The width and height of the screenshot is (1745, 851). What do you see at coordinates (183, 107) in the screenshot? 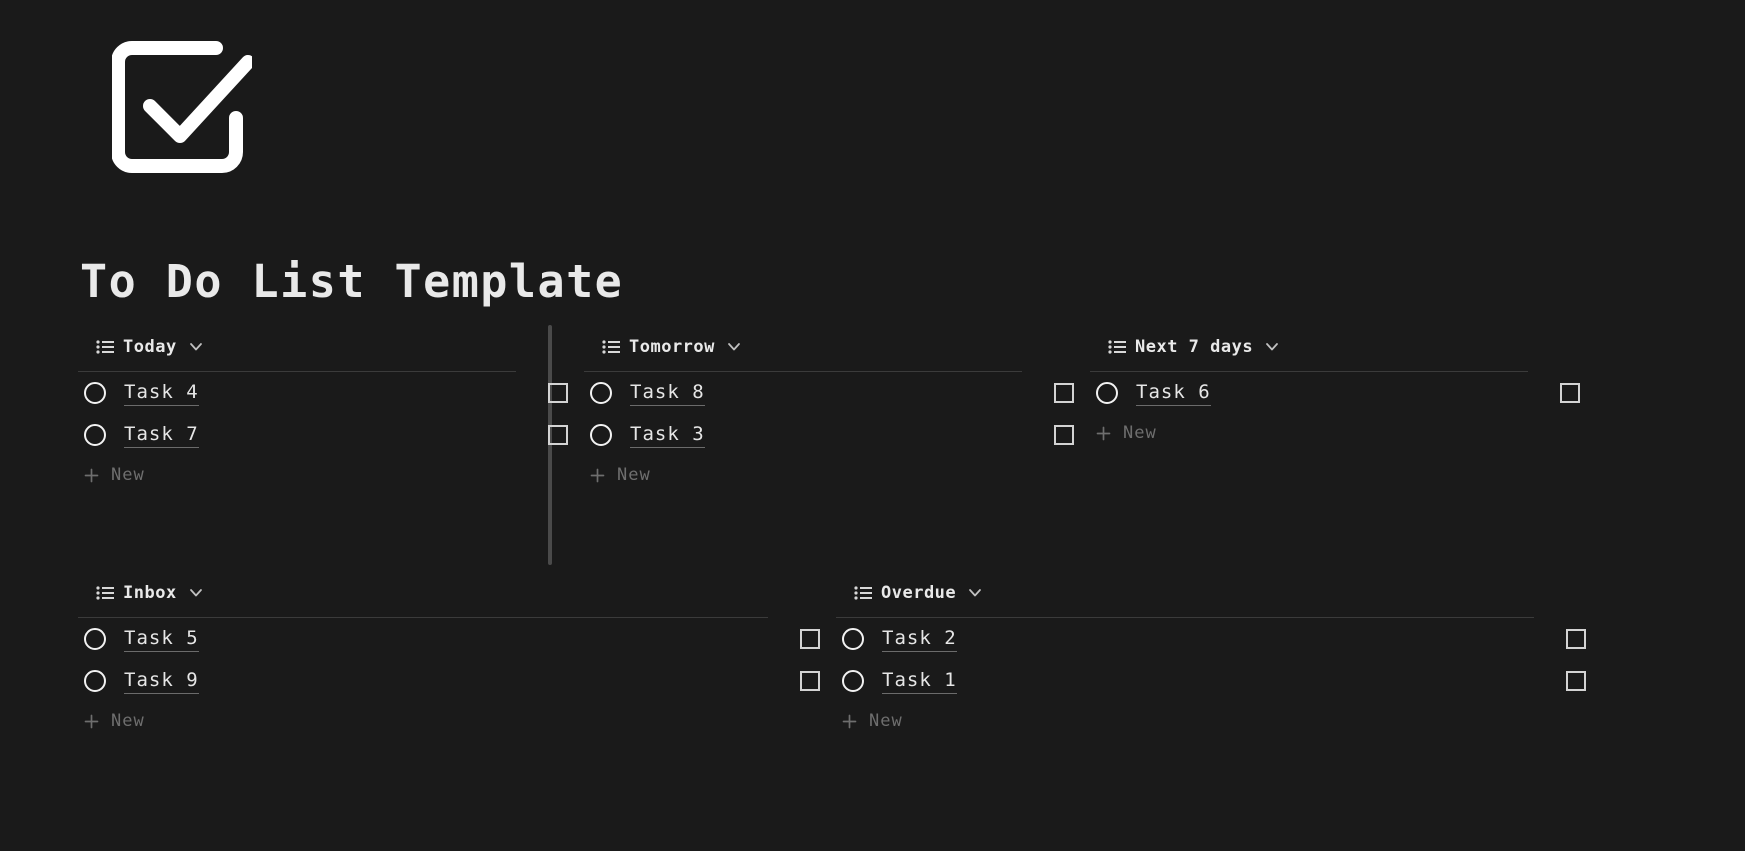
I see `checkbox-check-icon` at bounding box center [183, 107].